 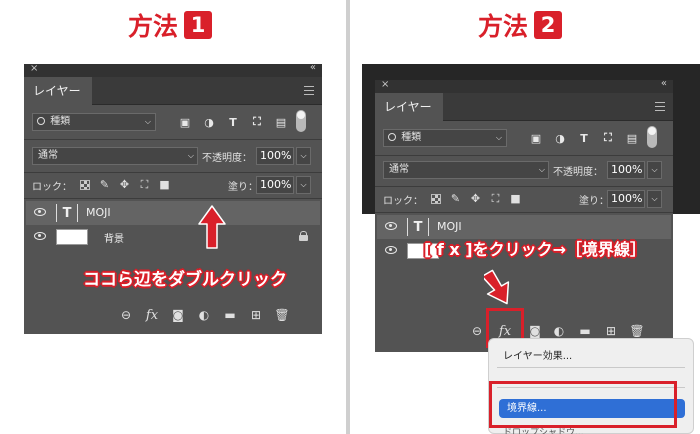 I want to click on annotation-click-fx: [ f x ]をクリック→［境界線］, so click(x=535, y=249).